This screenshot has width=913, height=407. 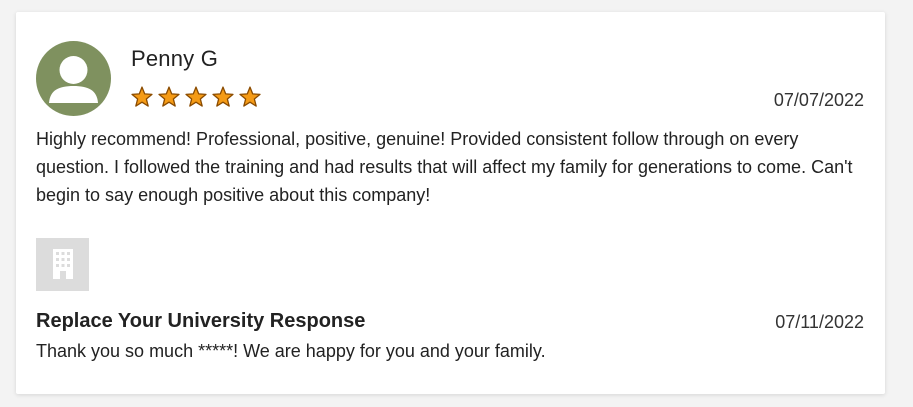 I want to click on star-rating, so click(x=196, y=97).